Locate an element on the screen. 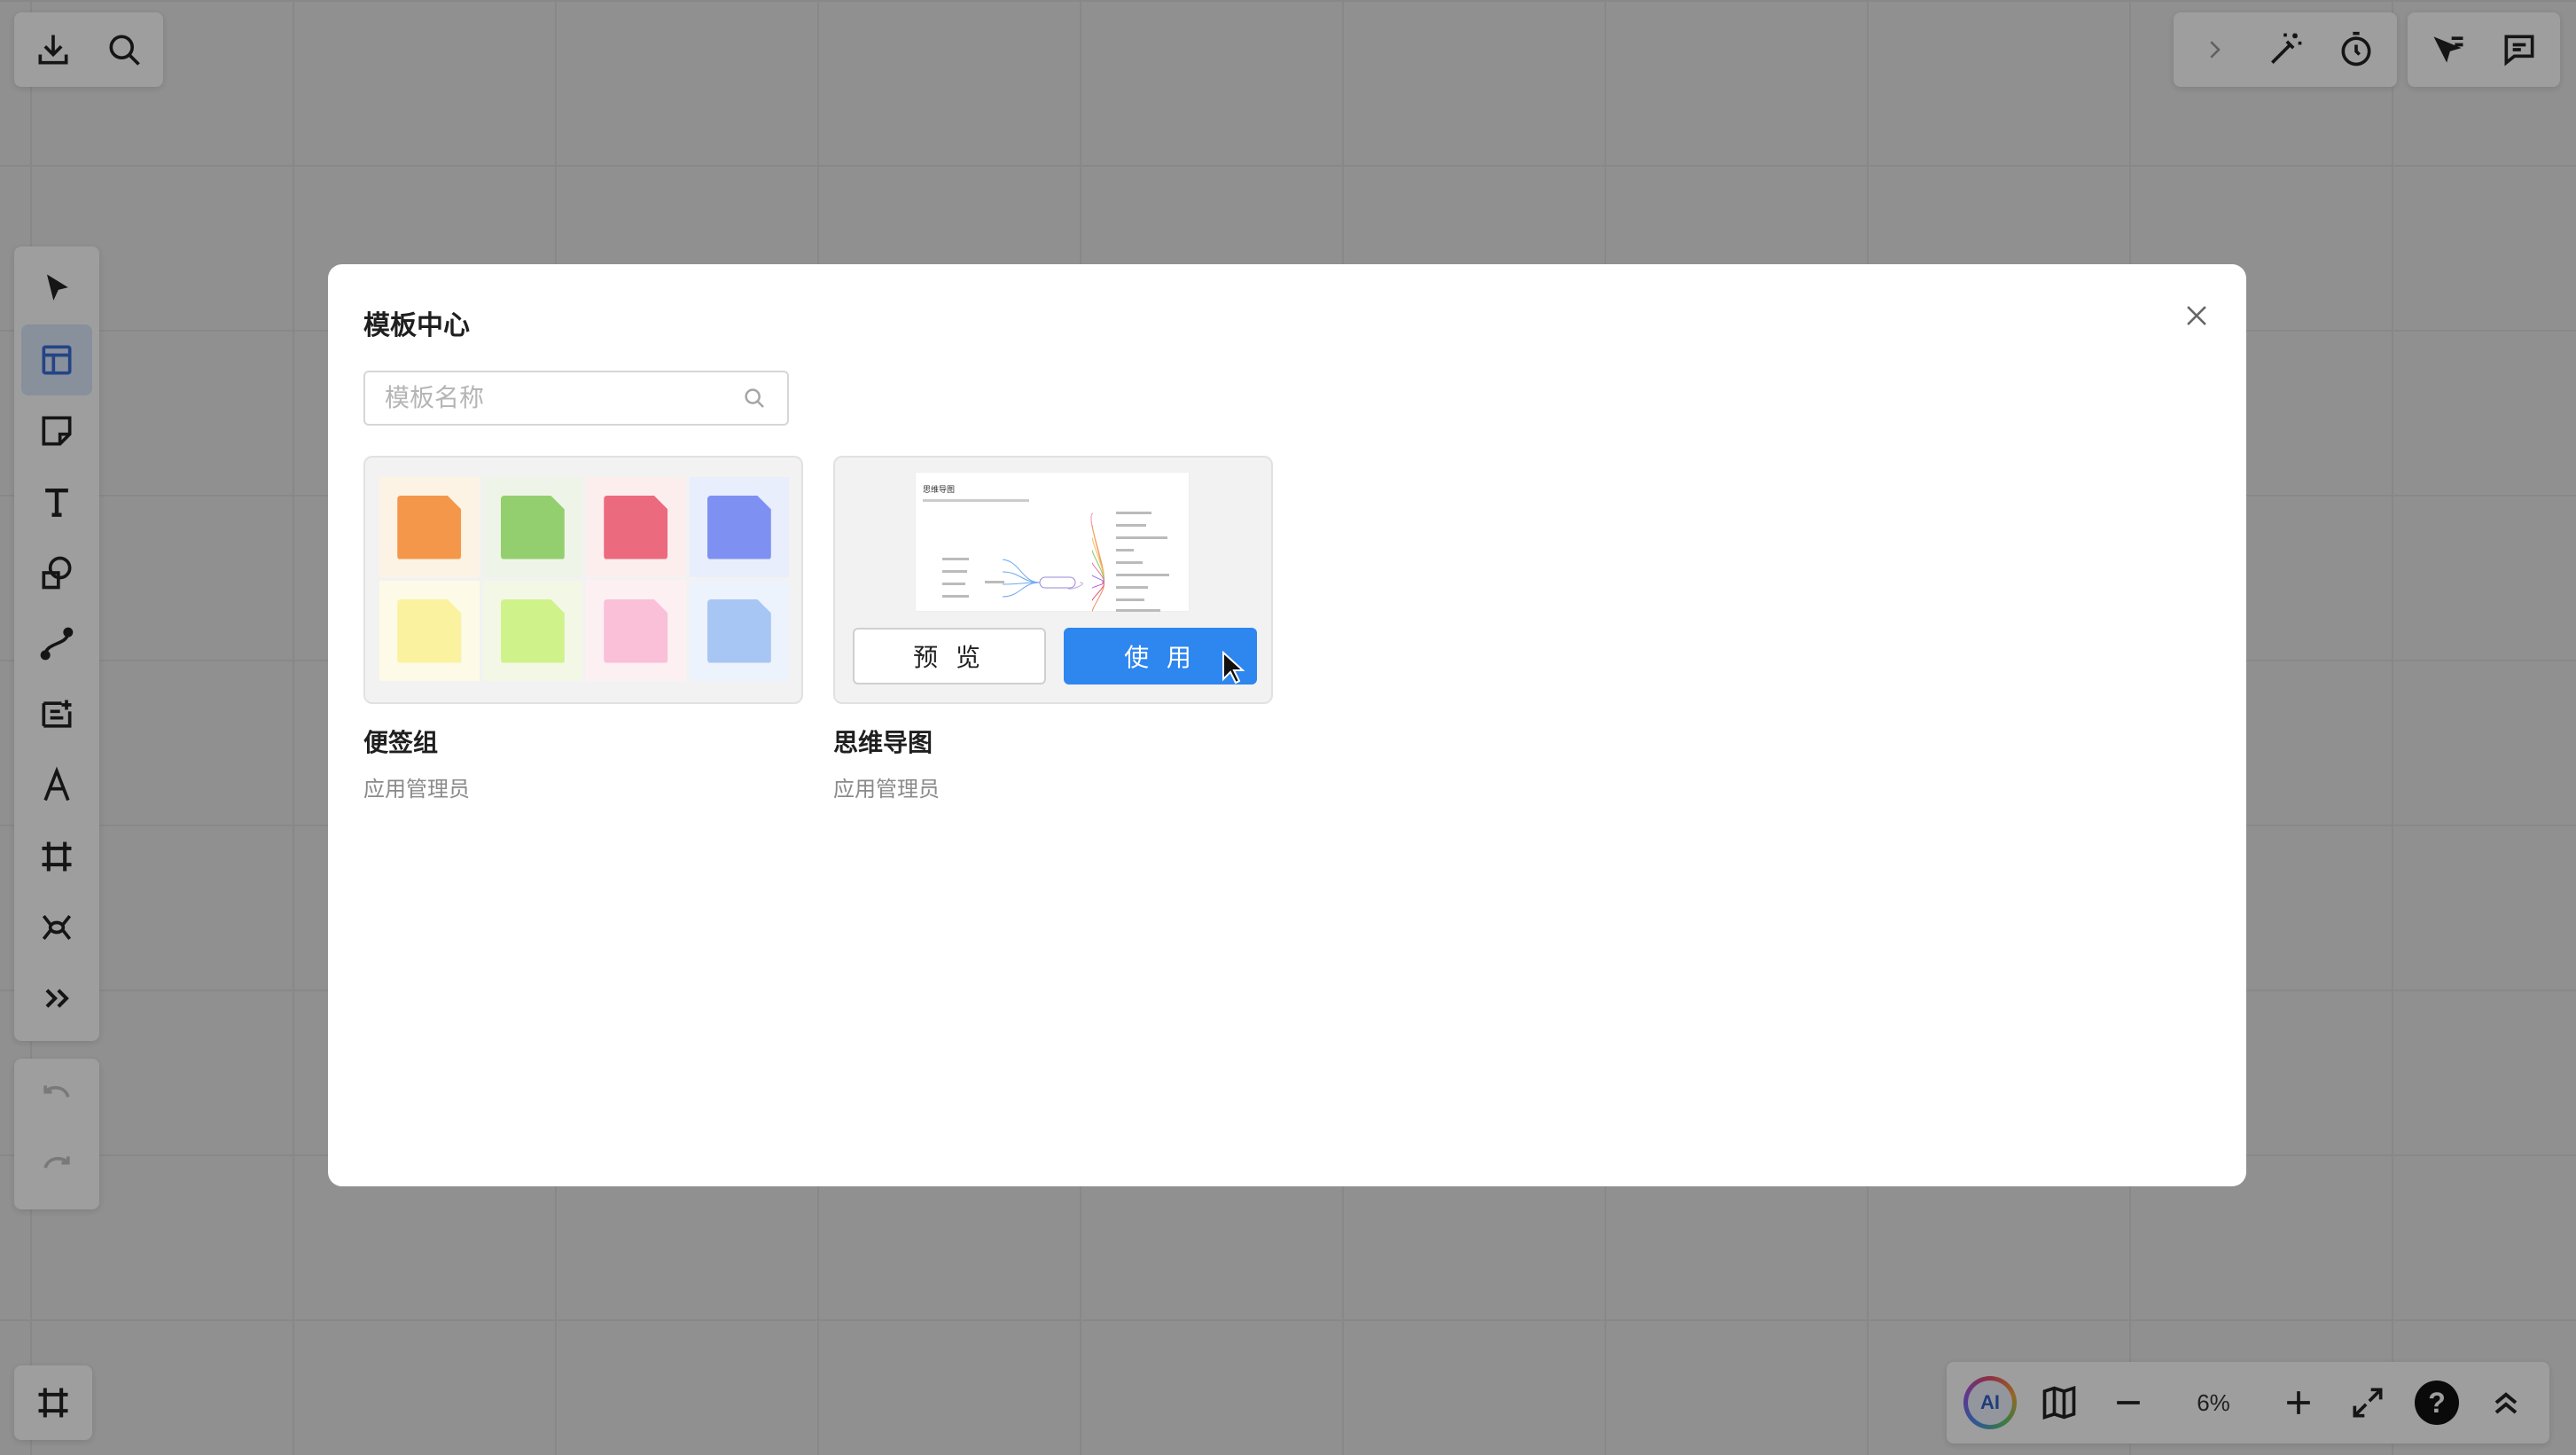  sticky-notes-preview is located at coordinates (584, 579).